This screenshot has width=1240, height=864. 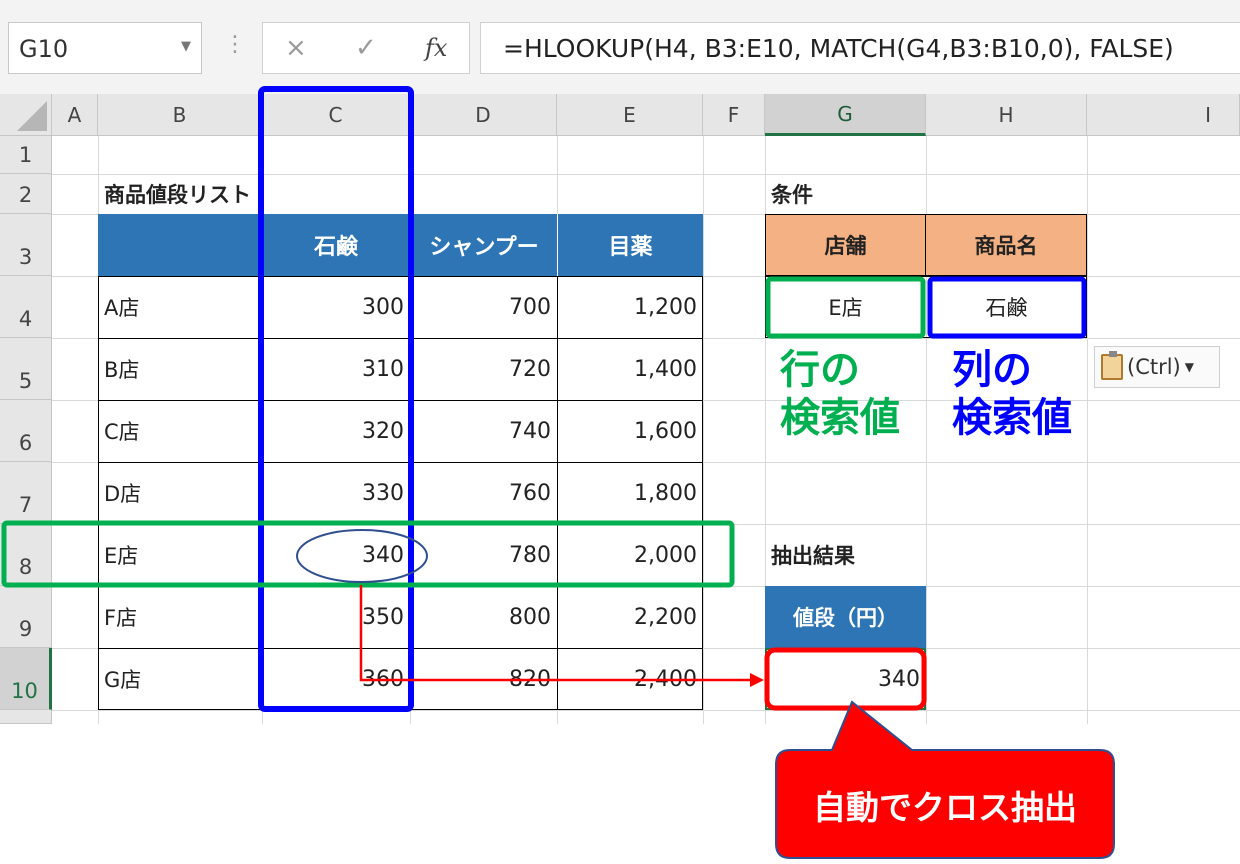 What do you see at coordinates (845, 307) in the screenshot?
I see `store-condition-box` at bounding box center [845, 307].